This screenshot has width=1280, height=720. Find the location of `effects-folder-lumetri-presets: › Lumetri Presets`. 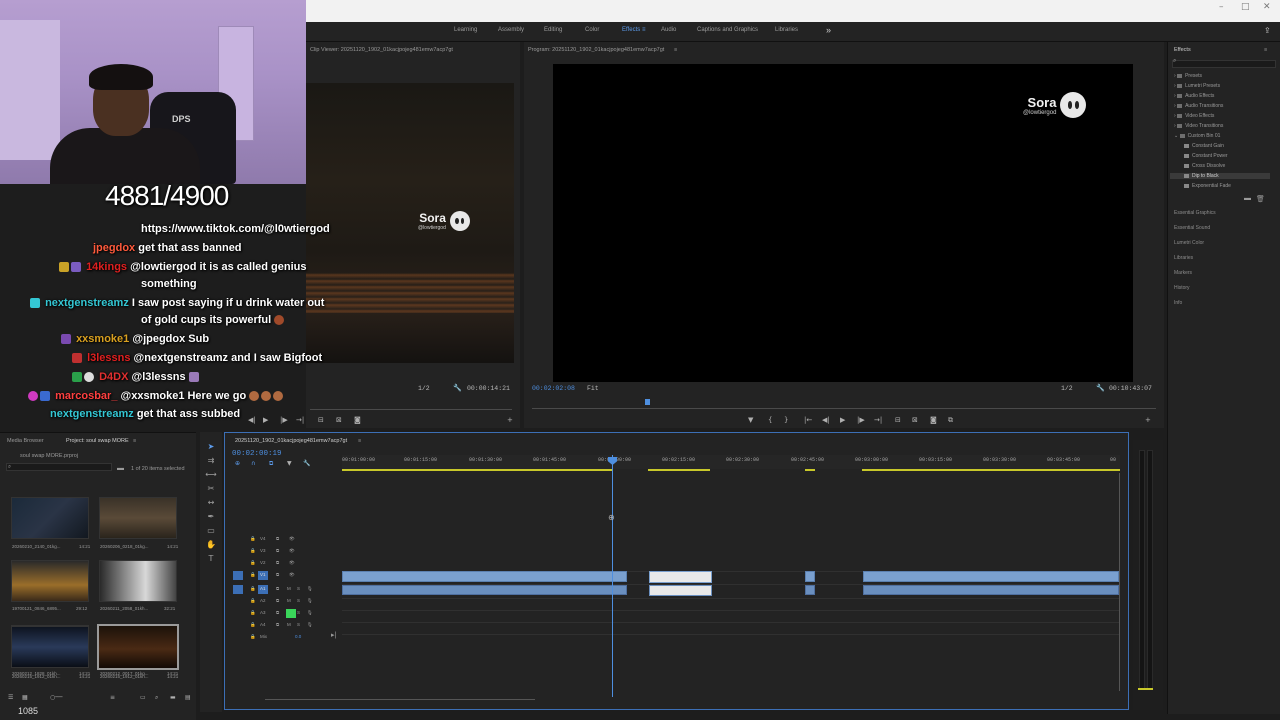

effects-folder-lumetri-presets: › Lumetri Presets is located at coordinates (1197, 86).